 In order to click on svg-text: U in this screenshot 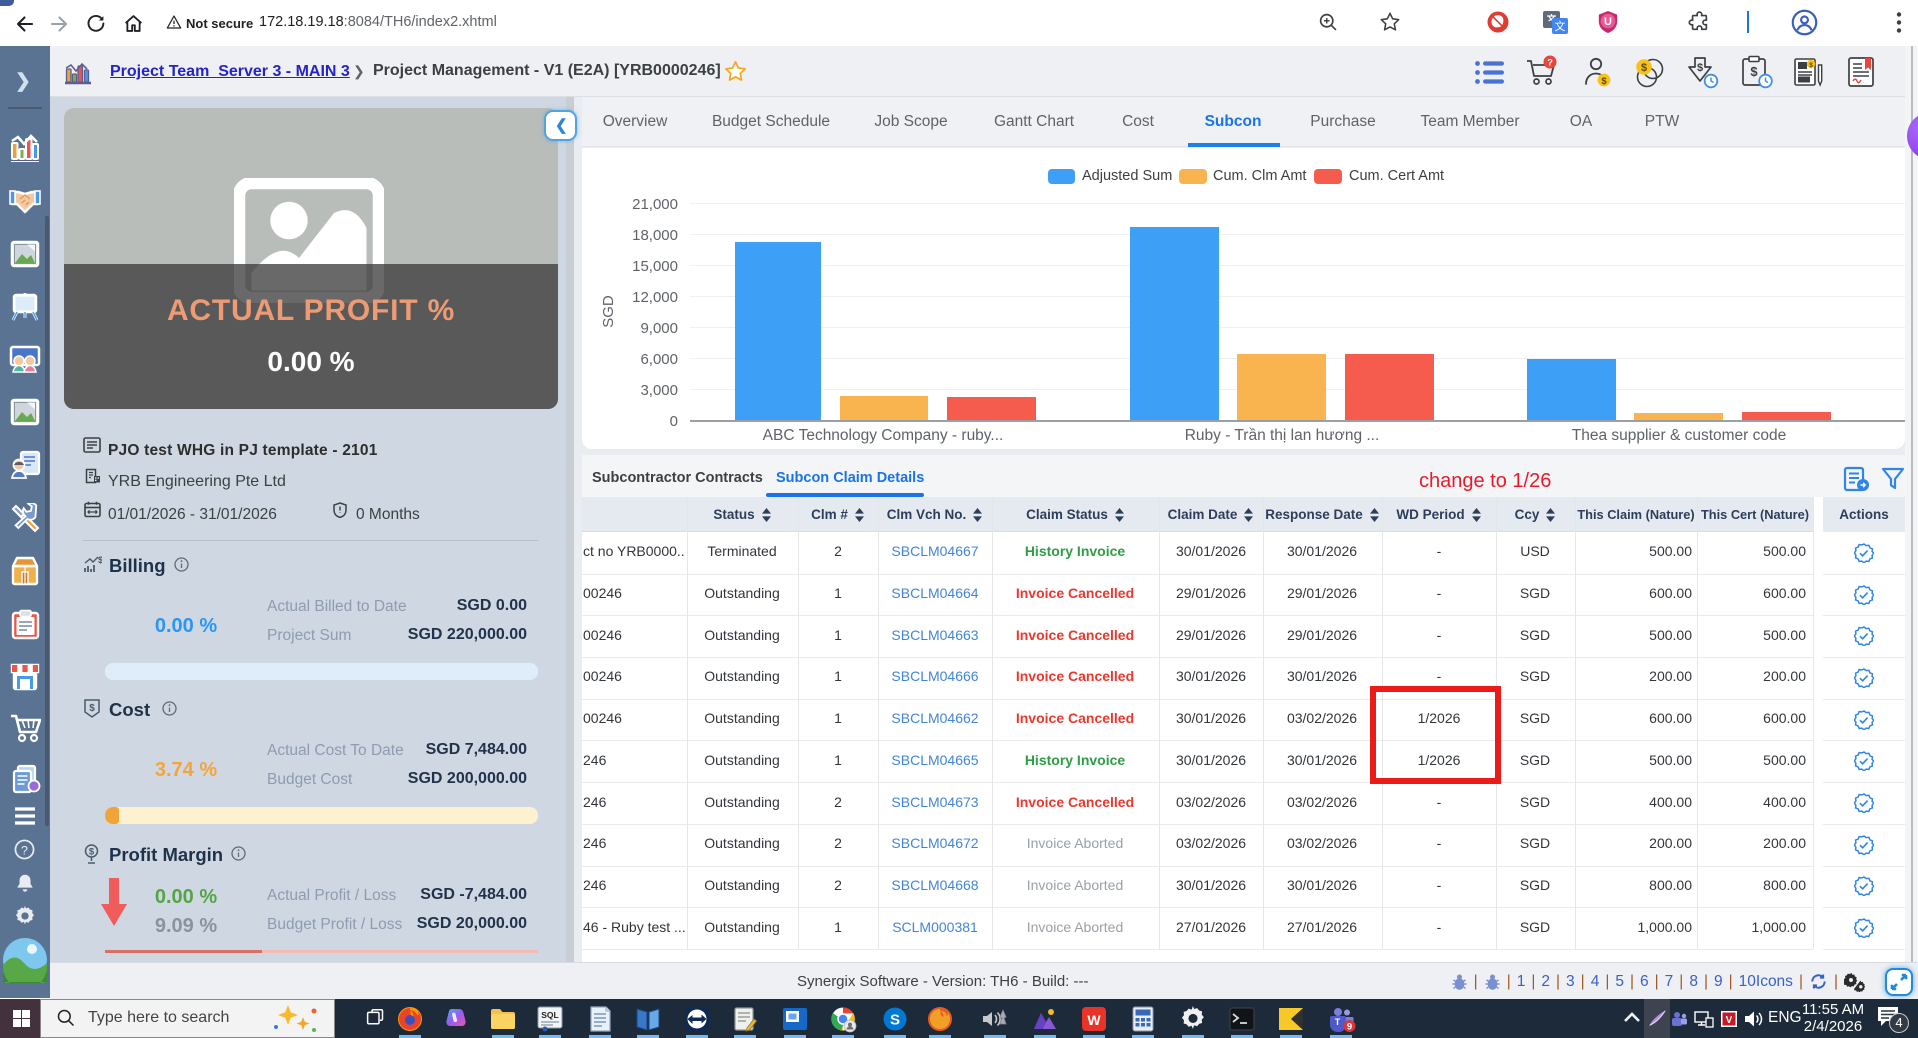, I will do `click(1608, 22)`.